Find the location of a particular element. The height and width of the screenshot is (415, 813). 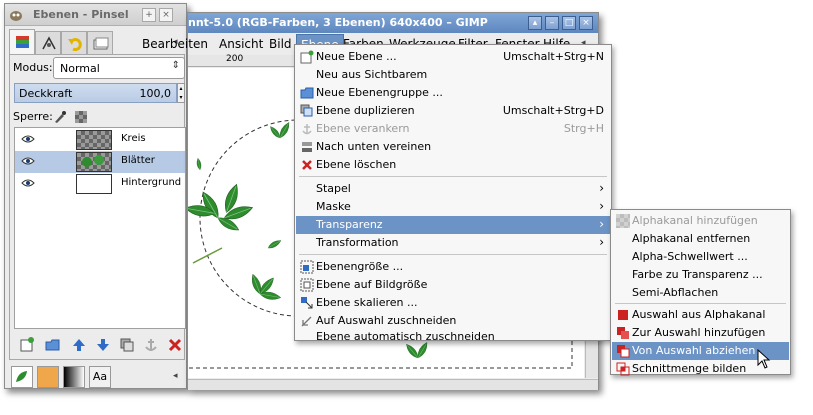

layer-to-image-icon is located at coordinates (307, 285).